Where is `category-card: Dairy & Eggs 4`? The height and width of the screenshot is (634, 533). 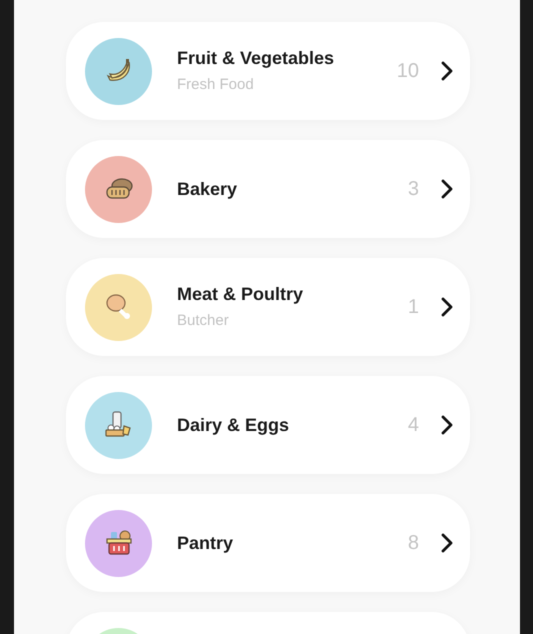
category-card: Dairy & Eggs 4 is located at coordinates (268, 425).